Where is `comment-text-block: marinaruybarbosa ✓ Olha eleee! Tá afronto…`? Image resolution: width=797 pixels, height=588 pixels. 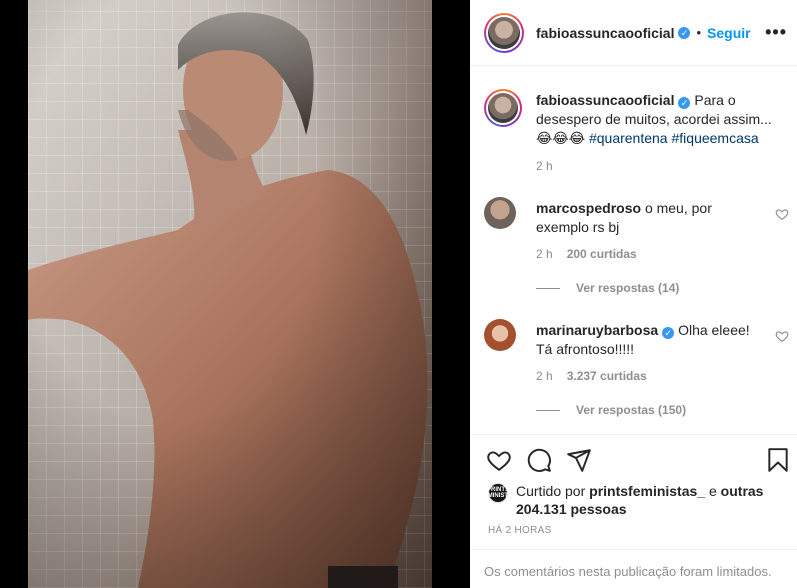
comment-text-block: marinaruybarbosa ✓ Olha eleee! Tá afronto… is located at coordinates (651, 340).